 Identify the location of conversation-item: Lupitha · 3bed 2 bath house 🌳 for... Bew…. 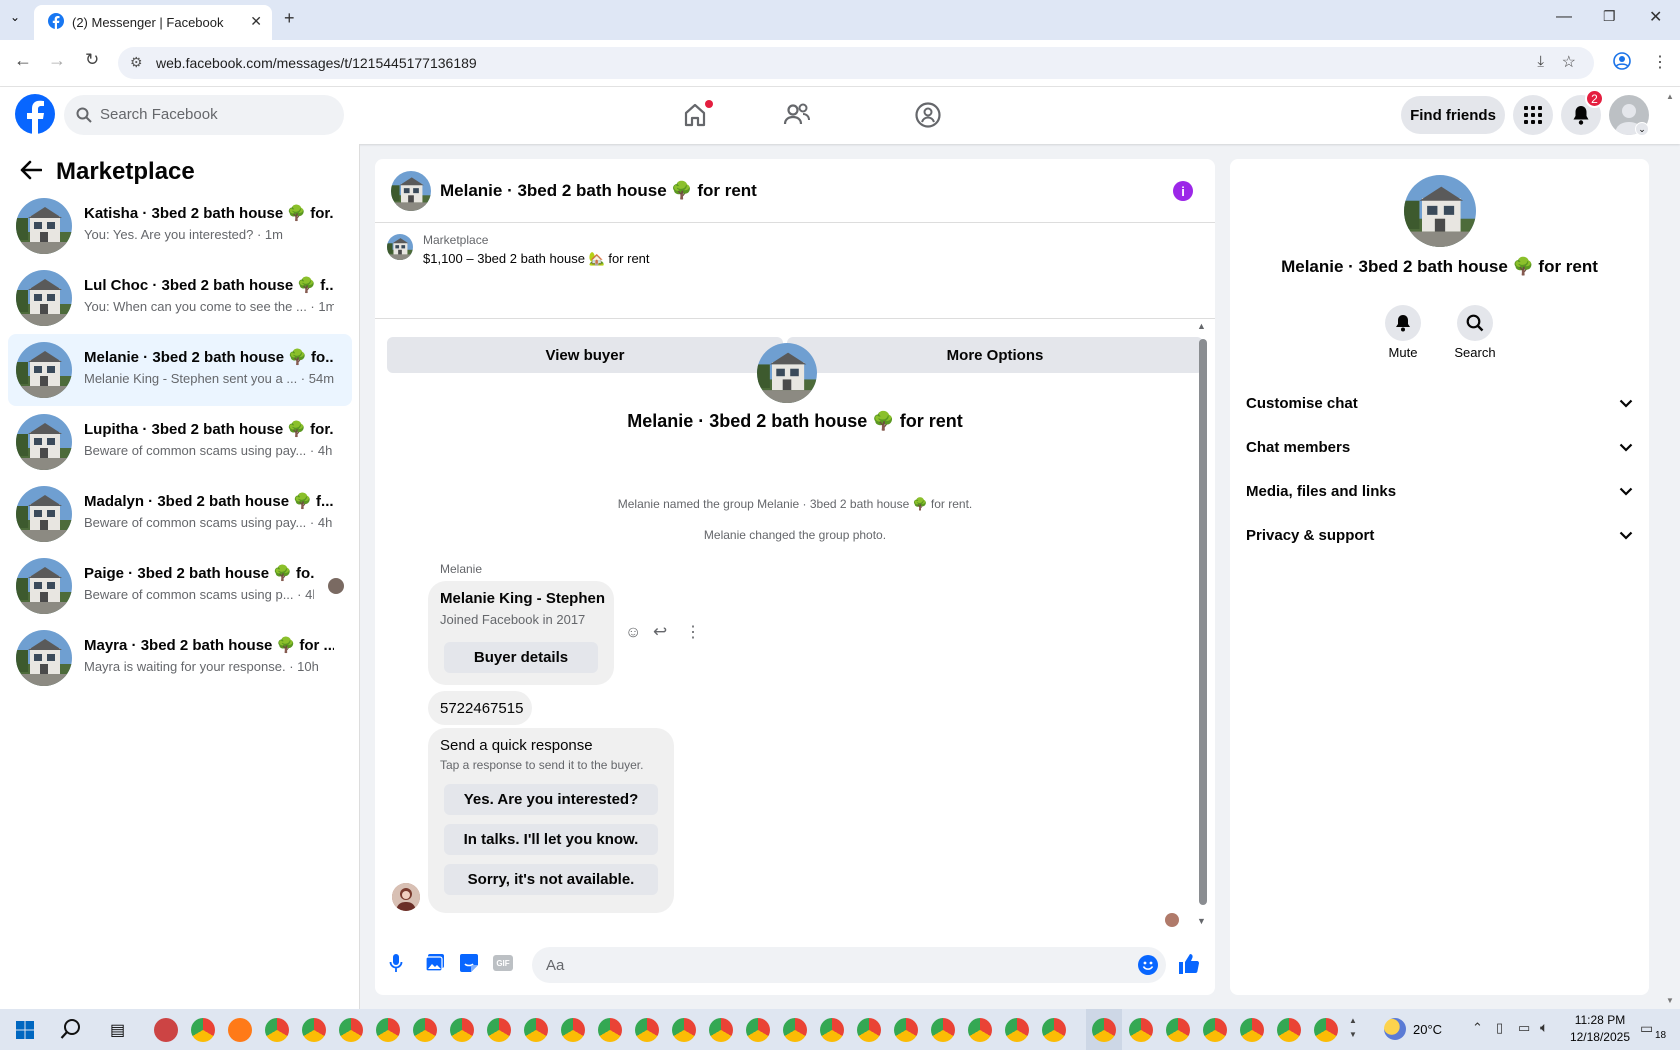
(180, 442).